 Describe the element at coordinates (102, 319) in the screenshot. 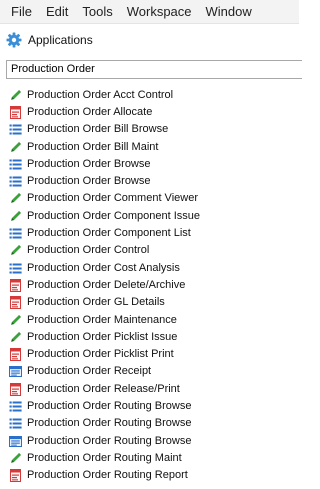

I see `list-item-label: Production Order Maintenance` at that location.